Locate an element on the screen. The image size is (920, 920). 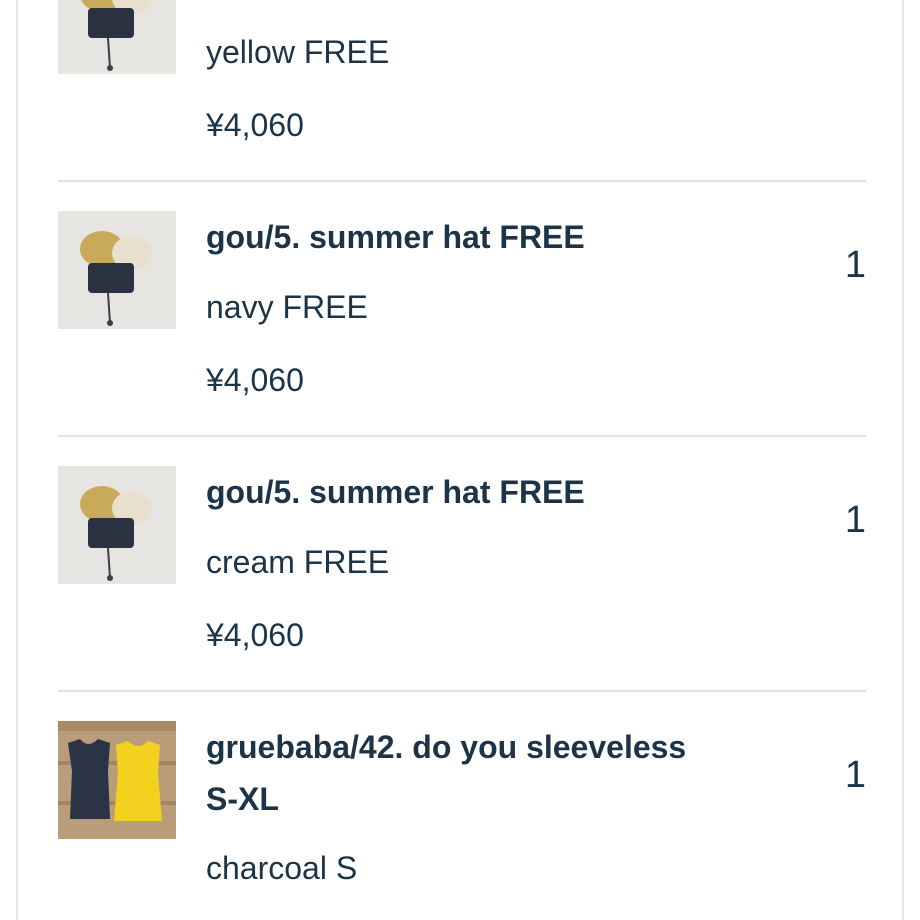
sleeveless-top-thumbnail is located at coordinates (117, 780).